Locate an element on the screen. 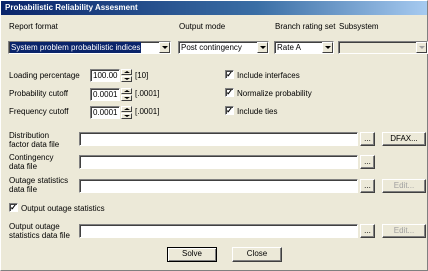 The width and height of the screenshot is (428, 271). distribution-factor-label-line2: factor data file is located at coordinates (34, 144).